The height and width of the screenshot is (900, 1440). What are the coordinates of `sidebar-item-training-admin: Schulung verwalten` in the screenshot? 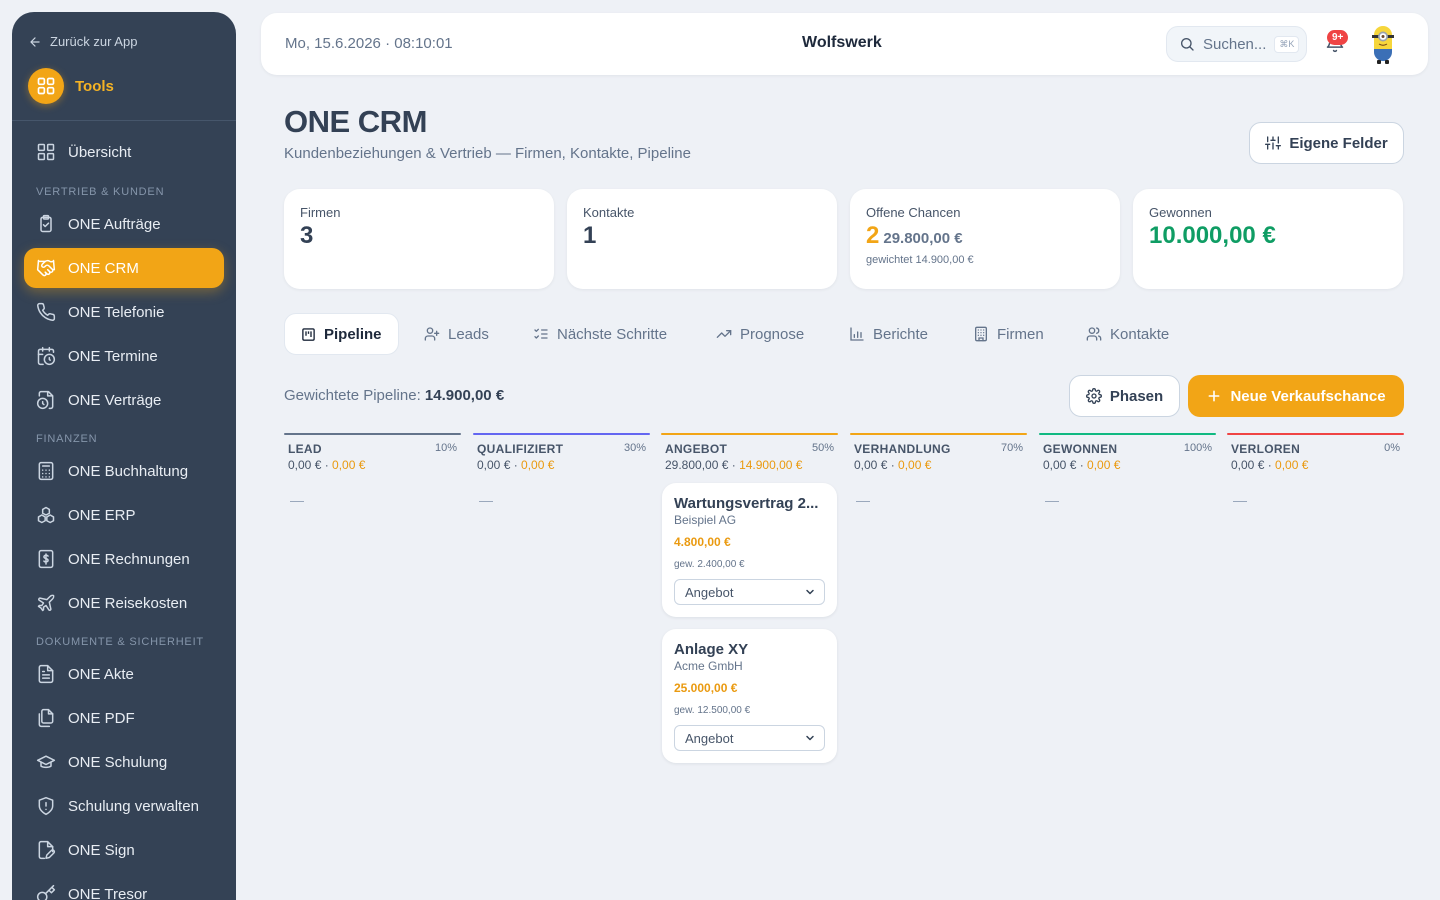 It's located at (124, 806).